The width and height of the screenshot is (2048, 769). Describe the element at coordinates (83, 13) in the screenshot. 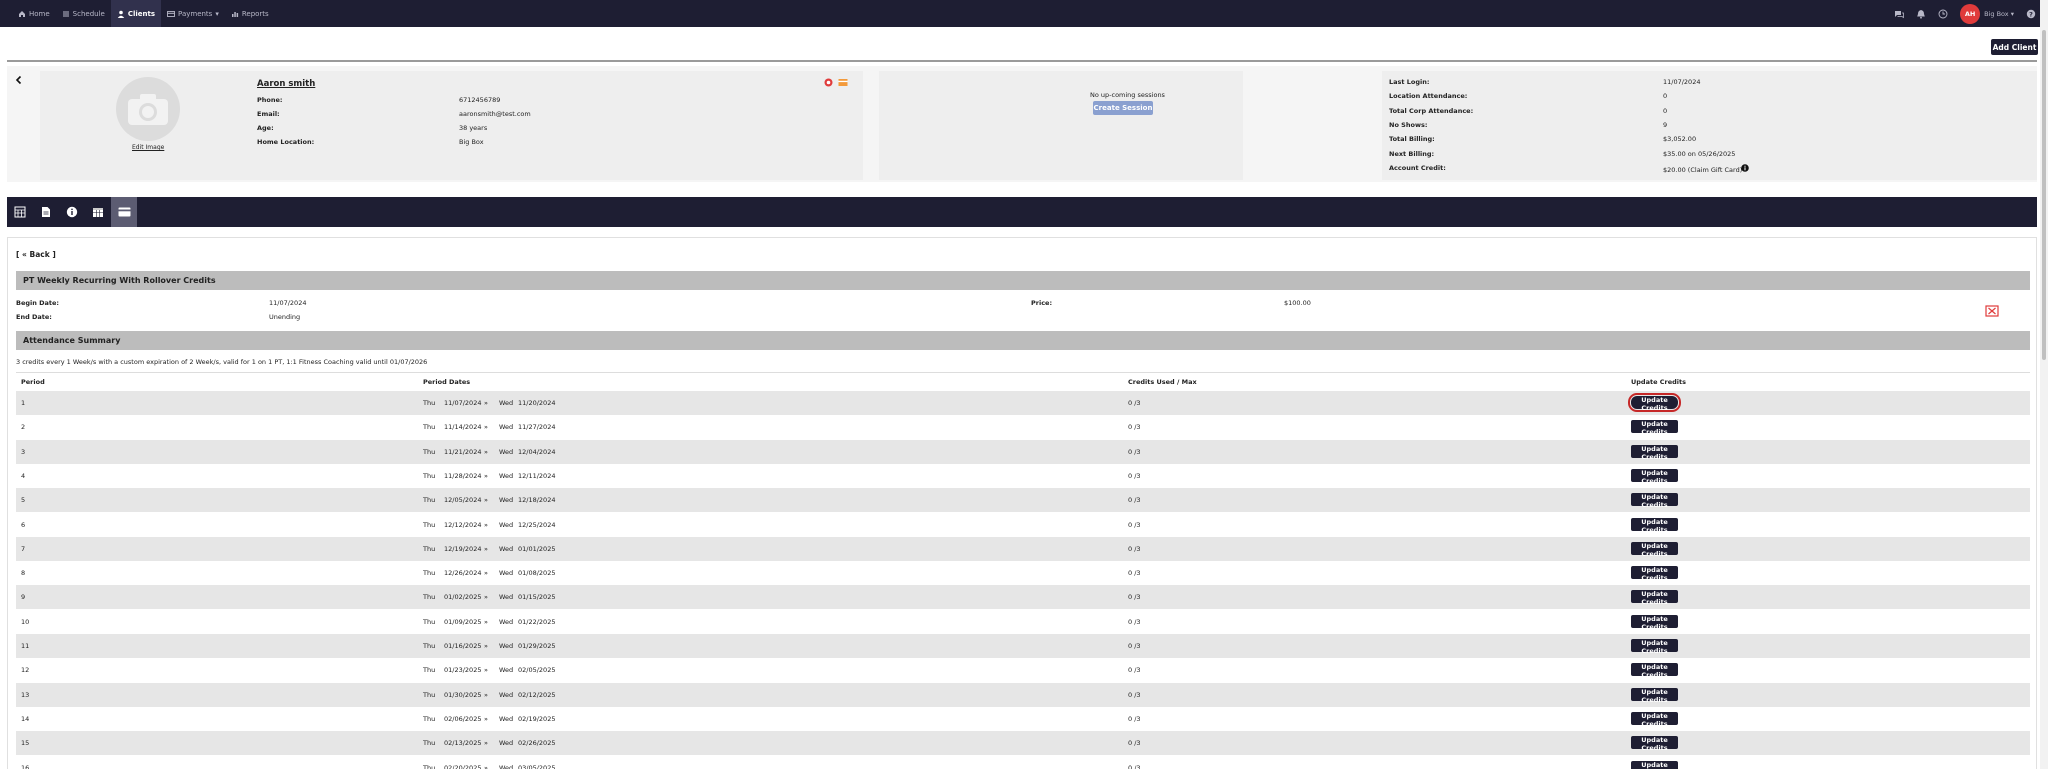

I see `nav-schedule: Schedule` at that location.